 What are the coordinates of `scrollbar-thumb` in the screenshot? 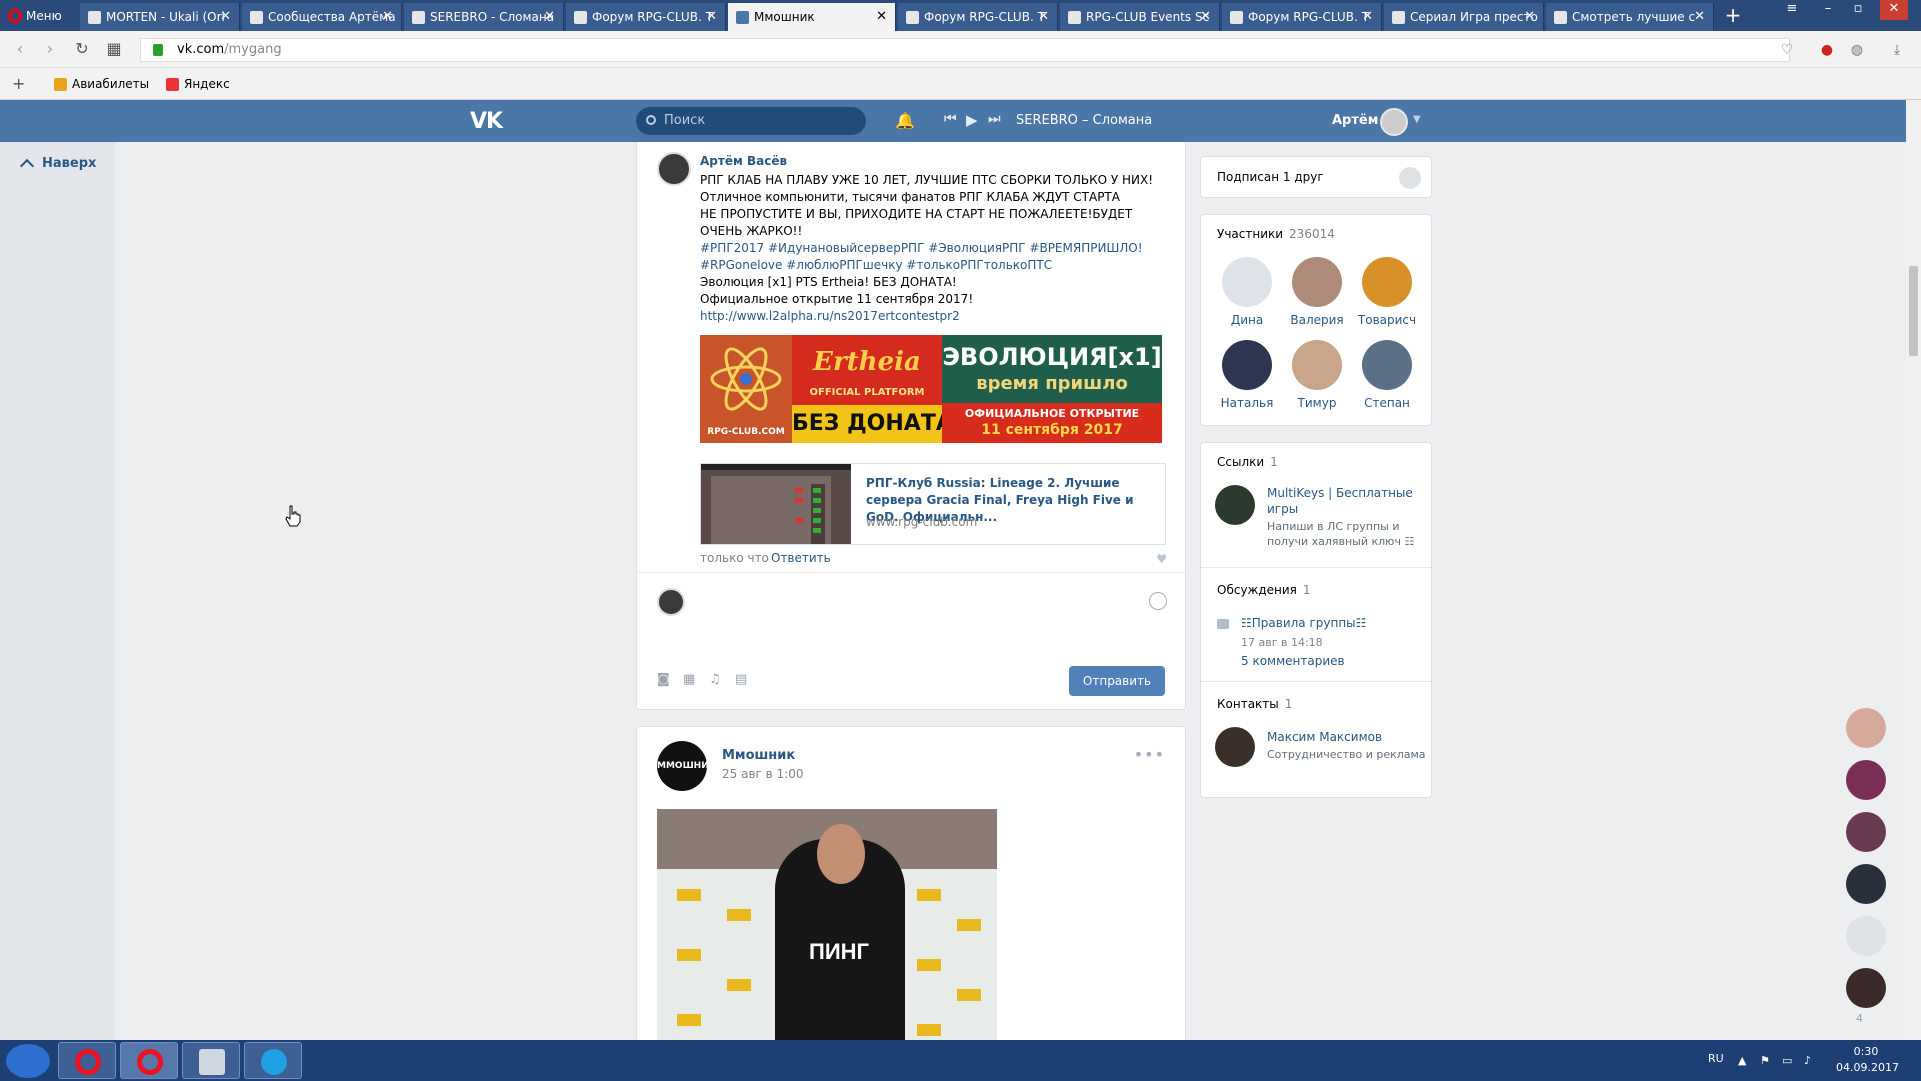 It's located at (1913, 311).